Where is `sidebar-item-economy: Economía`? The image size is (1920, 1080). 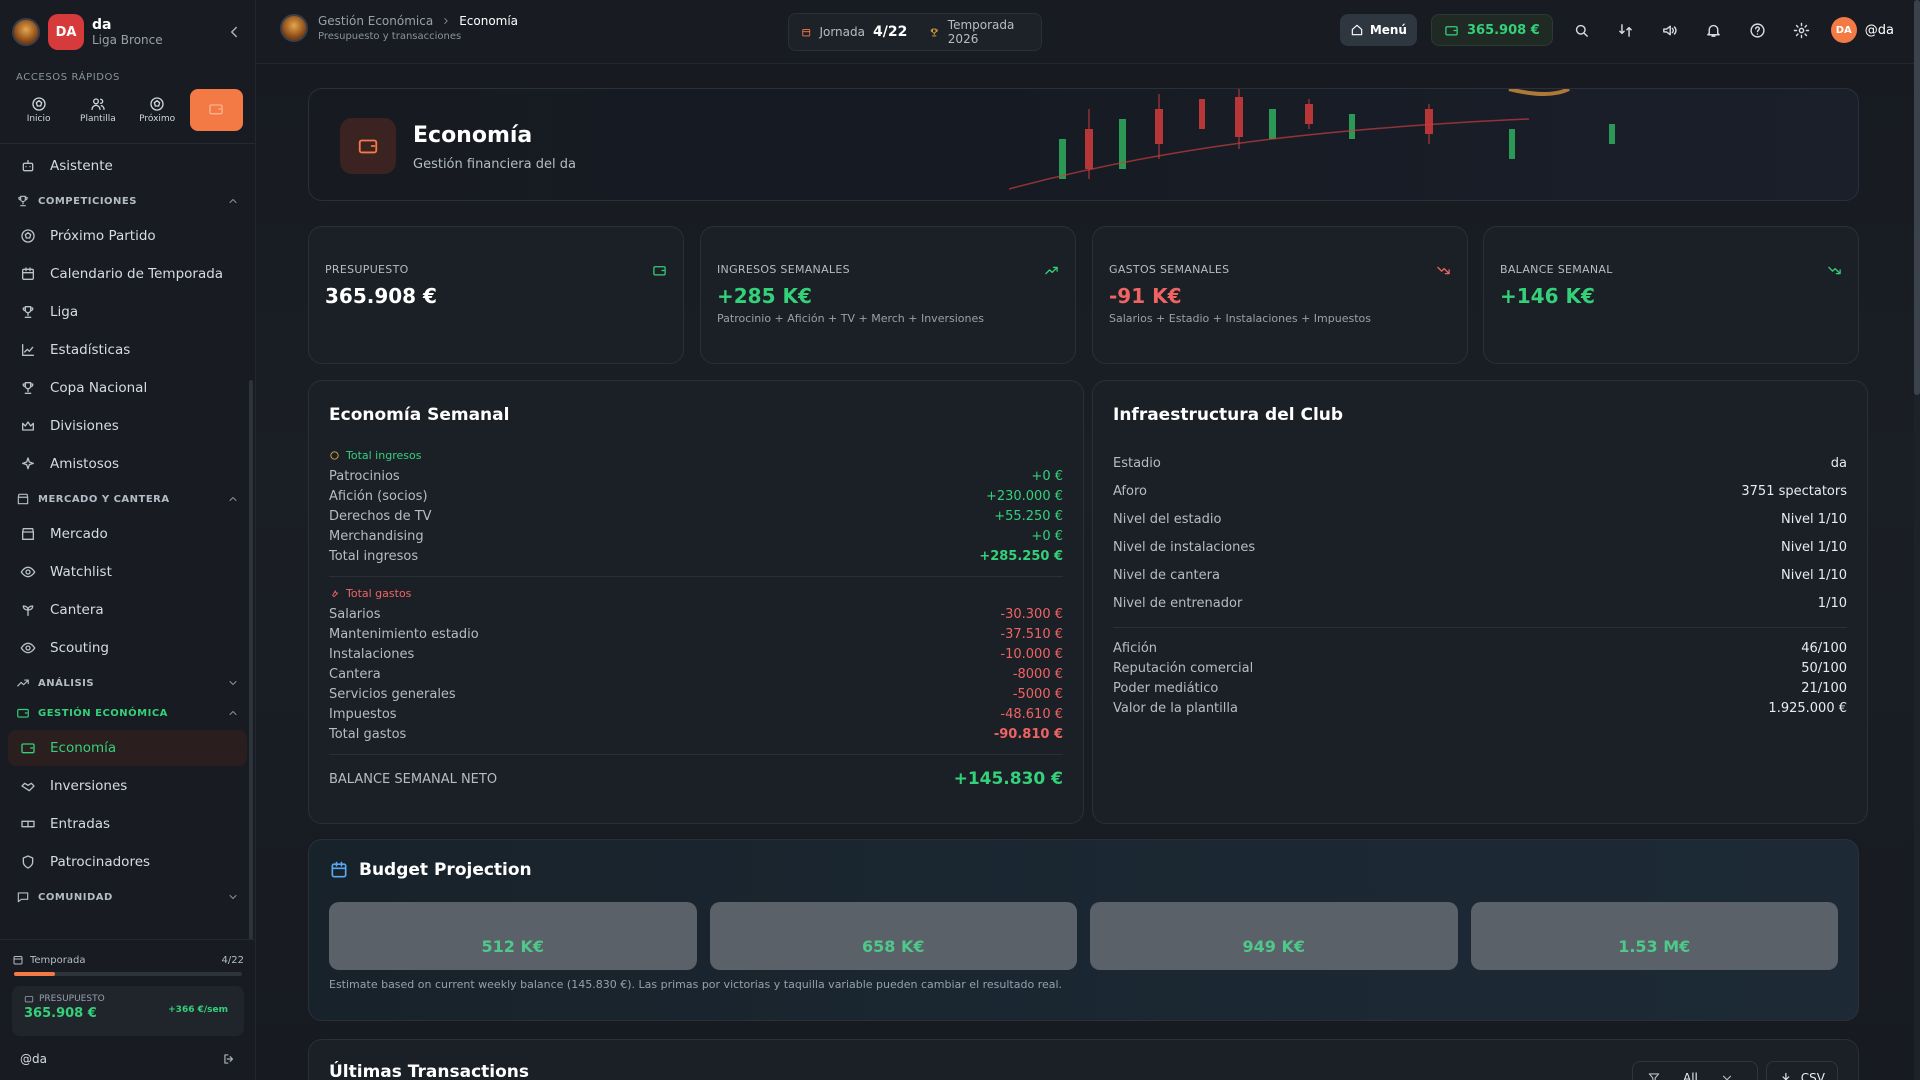
sidebar-item-economy: Economía is located at coordinates (127, 748).